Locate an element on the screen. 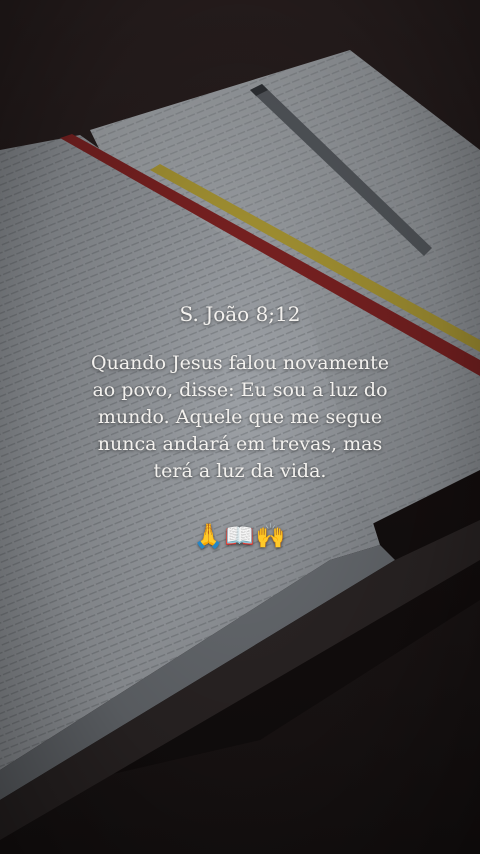  verse-line: nunca andará em trevas, mas is located at coordinates (240, 444).